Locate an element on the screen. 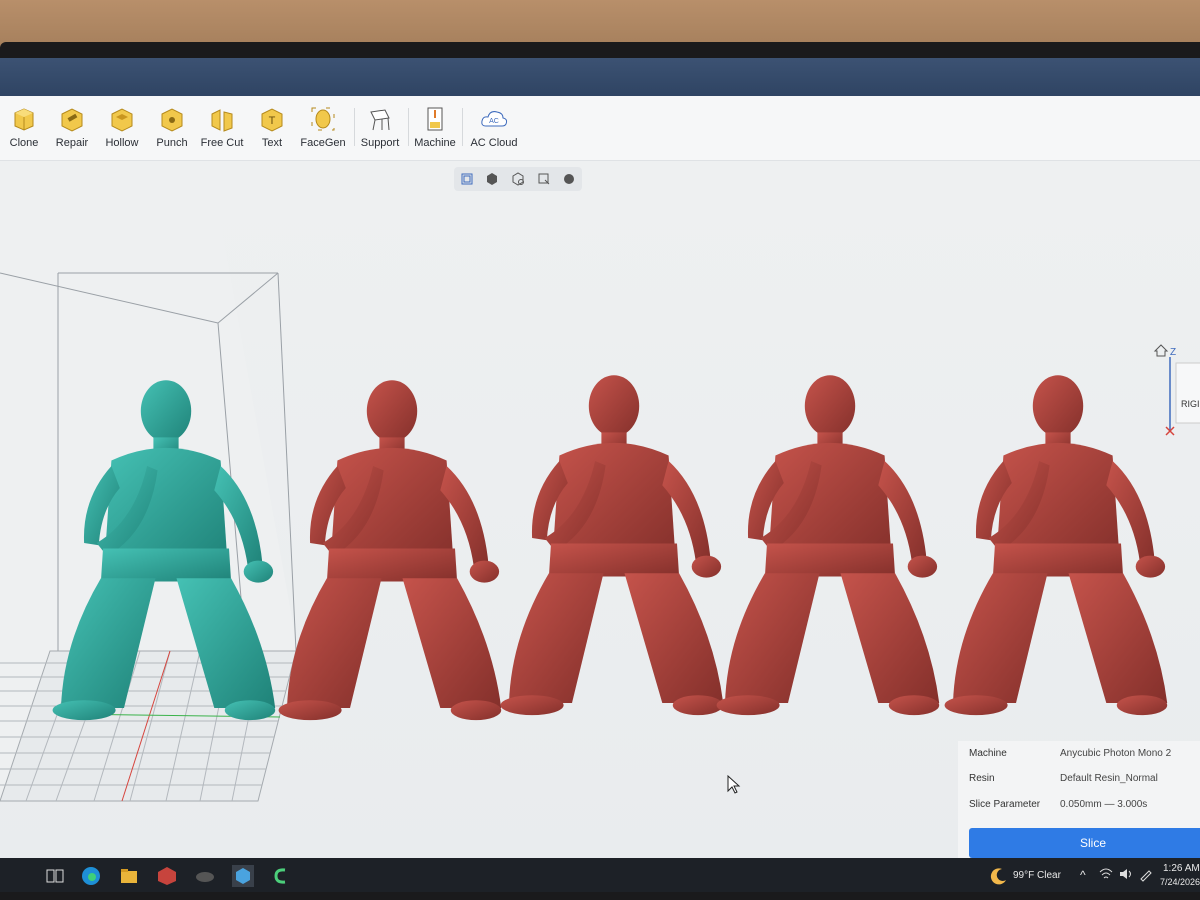 This screenshot has width=1200, height=900. free-cut-icon is located at coordinates (222, 120).